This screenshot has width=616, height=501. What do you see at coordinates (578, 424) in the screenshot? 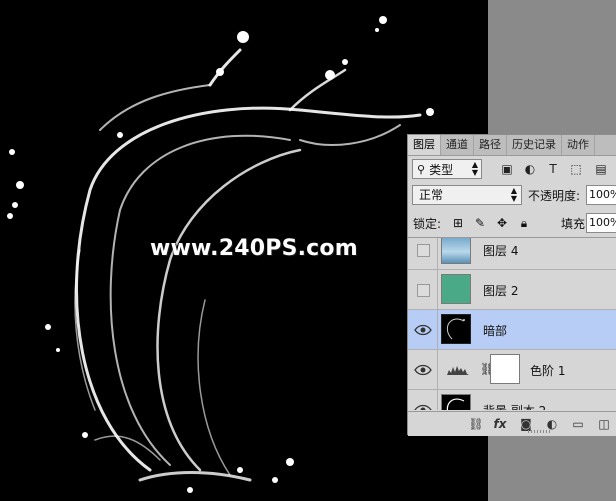
I see `new-group-folder-icon: ▭` at bounding box center [578, 424].